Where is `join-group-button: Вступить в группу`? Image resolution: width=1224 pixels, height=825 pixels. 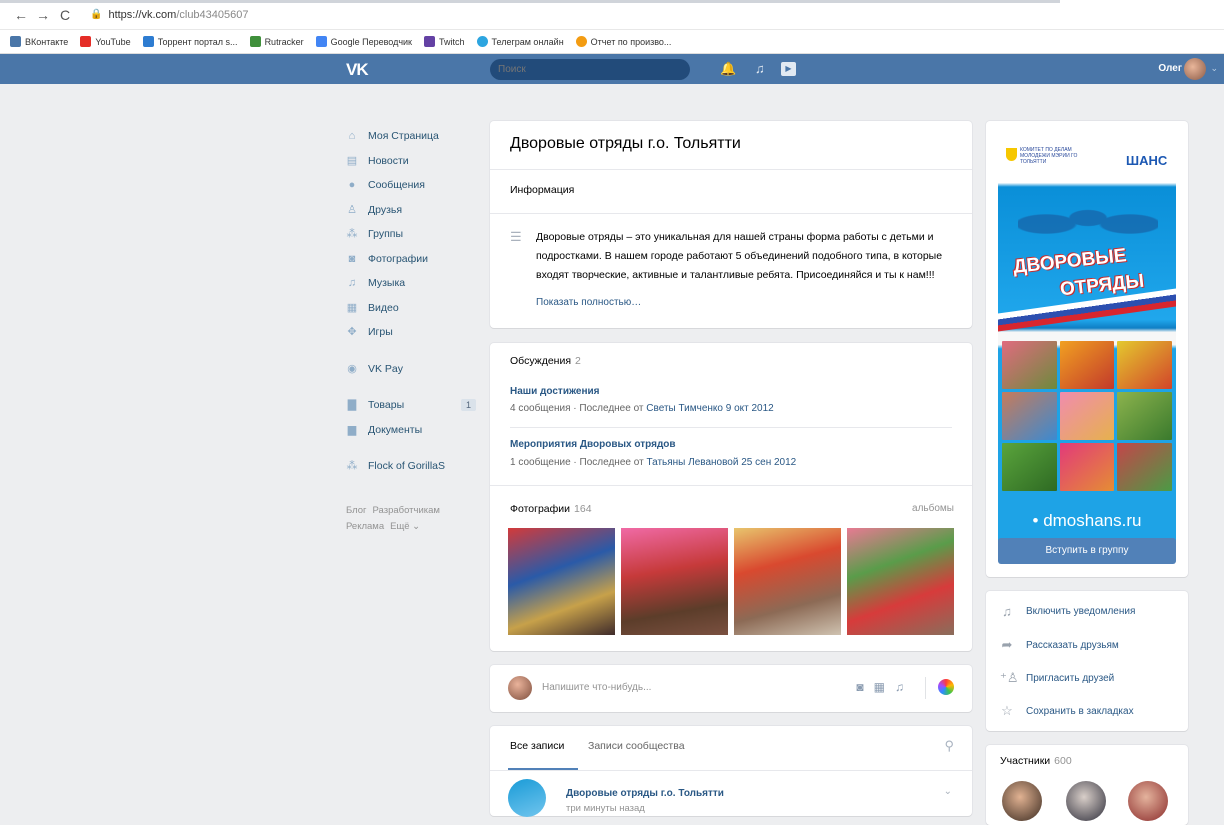
join-group-button: Вступить в группу is located at coordinates (1087, 551).